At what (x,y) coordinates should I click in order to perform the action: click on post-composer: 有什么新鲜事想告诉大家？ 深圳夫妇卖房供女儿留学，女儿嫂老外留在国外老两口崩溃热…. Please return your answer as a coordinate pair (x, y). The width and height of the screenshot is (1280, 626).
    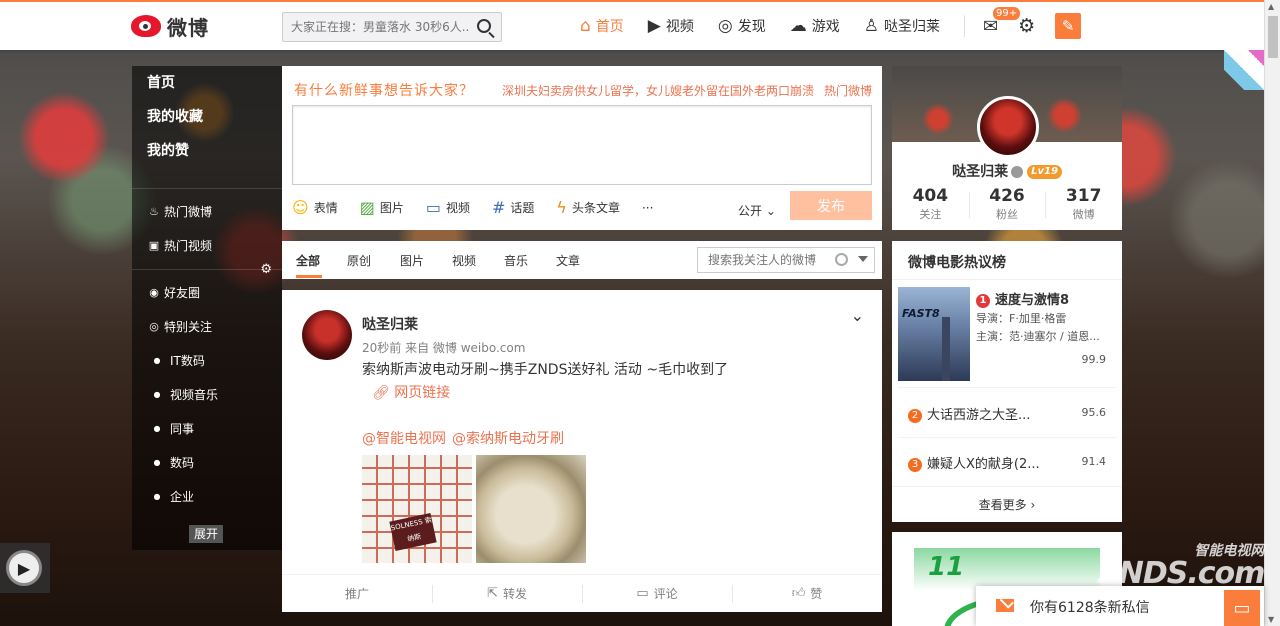
    Looking at the image, I should click on (582, 148).